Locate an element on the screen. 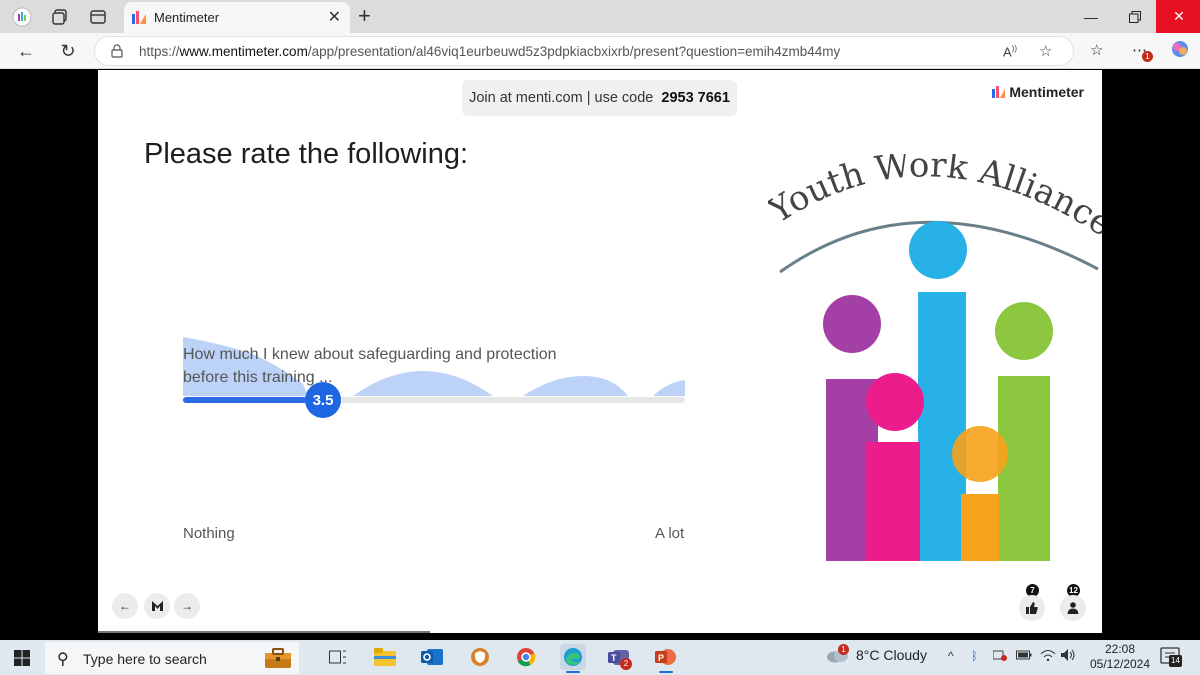 This screenshot has height=675, width=1200. scale-max-label: A lot is located at coordinates (670, 533).